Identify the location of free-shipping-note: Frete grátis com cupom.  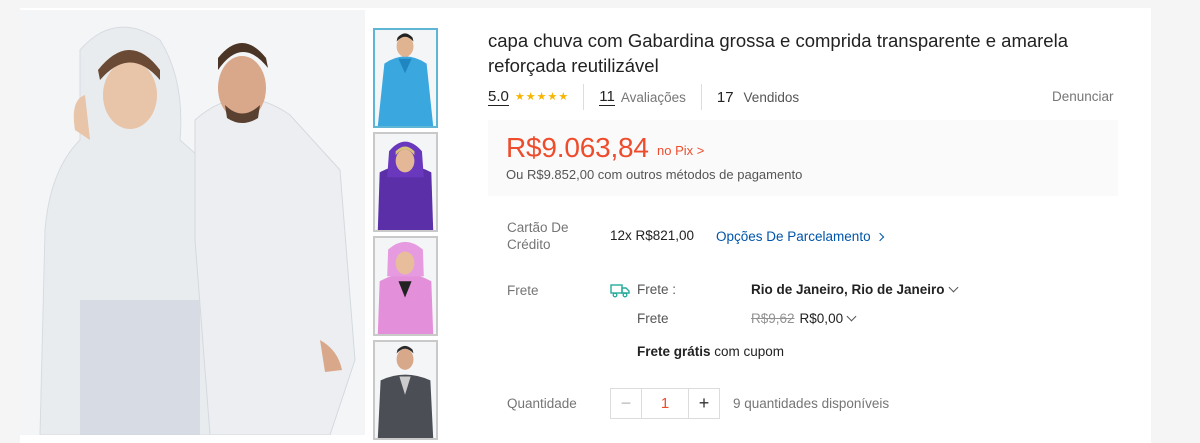
(710, 351).